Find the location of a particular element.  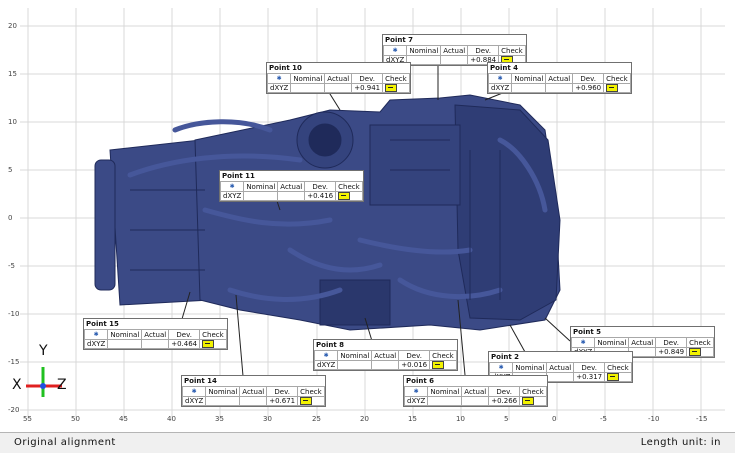

length-unit-status: Length unit: in is located at coordinates (680, 442).